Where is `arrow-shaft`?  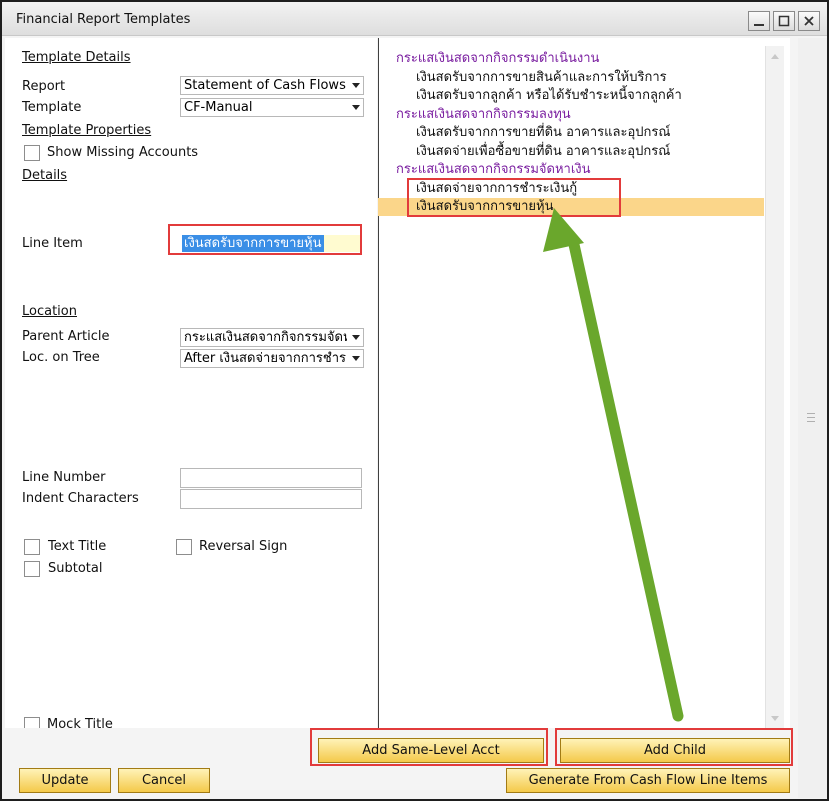
arrow-shaft is located at coordinates (625, 478).